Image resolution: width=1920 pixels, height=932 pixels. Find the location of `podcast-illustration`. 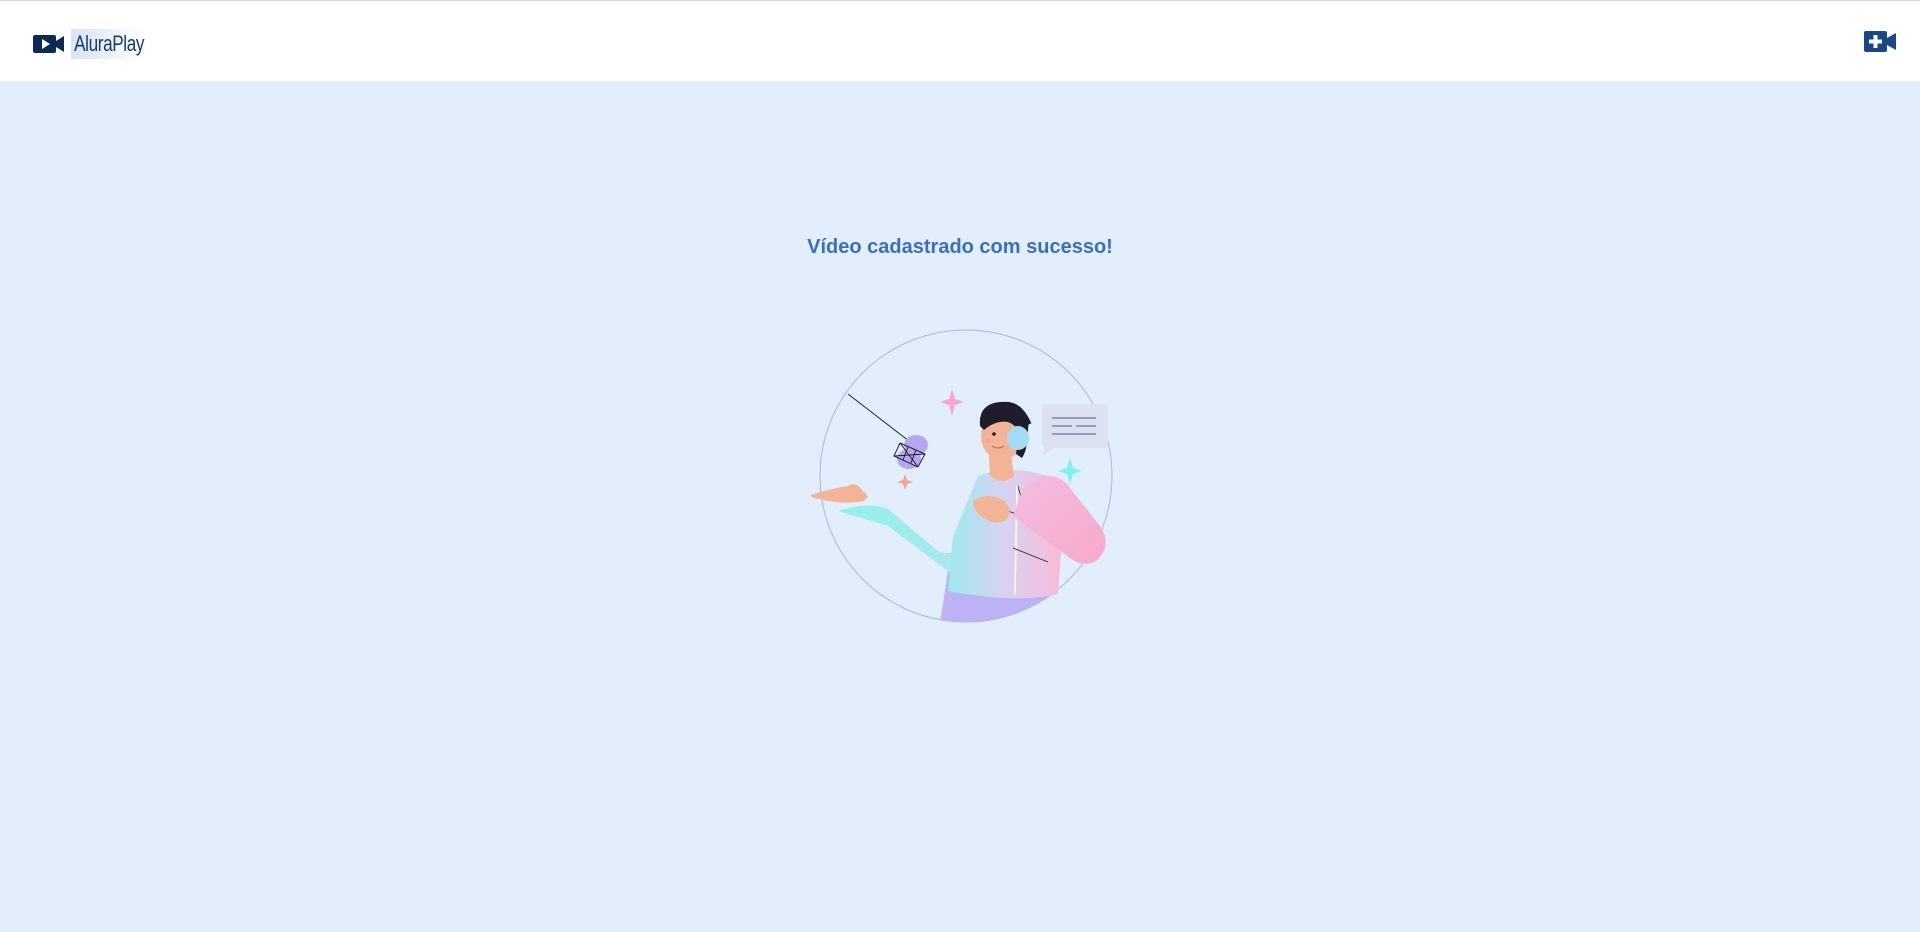

podcast-illustration is located at coordinates (961, 478).